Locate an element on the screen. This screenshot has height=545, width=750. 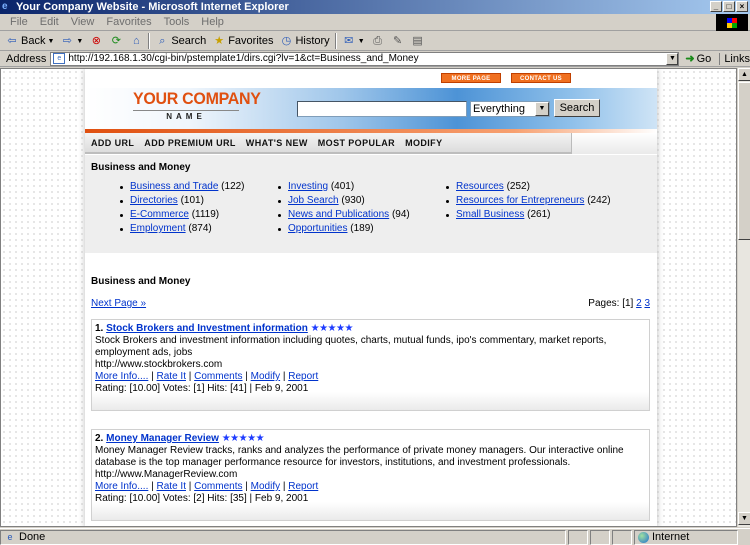
site-logo: YOUR COMPANY is located at coordinates (197, 100).